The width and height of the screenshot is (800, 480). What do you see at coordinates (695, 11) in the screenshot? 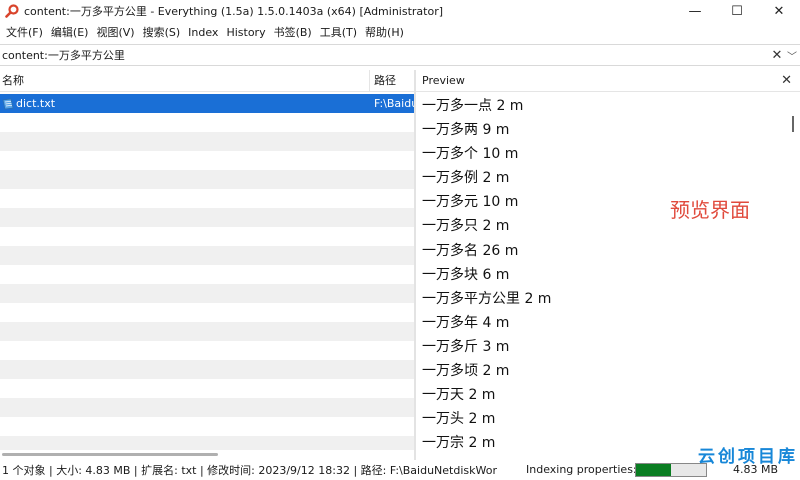
I see `minimize-button: —` at bounding box center [695, 11].